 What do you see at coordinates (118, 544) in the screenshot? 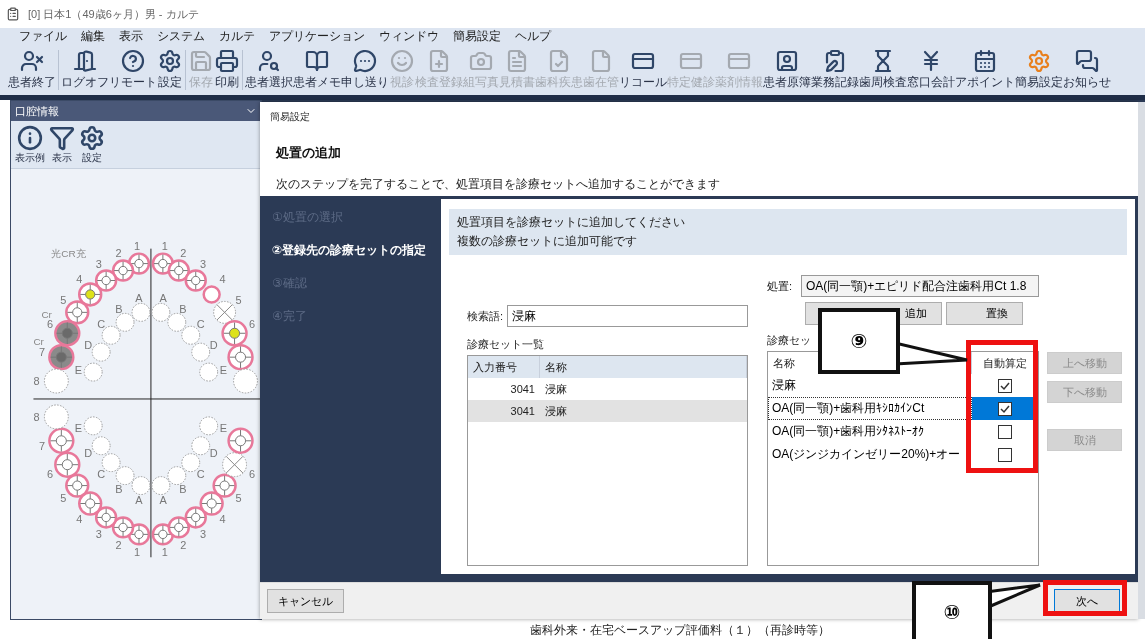
I see `tooth-number: 2` at bounding box center [118, 544].